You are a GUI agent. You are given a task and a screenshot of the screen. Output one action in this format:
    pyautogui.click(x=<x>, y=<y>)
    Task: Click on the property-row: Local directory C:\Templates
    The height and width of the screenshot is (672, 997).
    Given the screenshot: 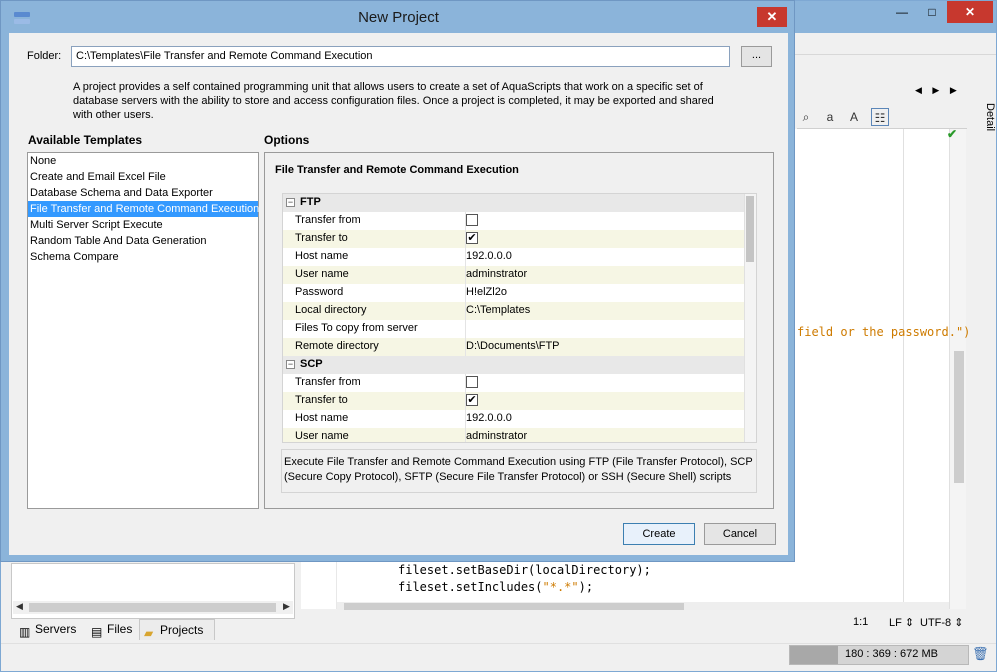 What is the action you would take?
    pyautogui.click(x=514, y=311)
    